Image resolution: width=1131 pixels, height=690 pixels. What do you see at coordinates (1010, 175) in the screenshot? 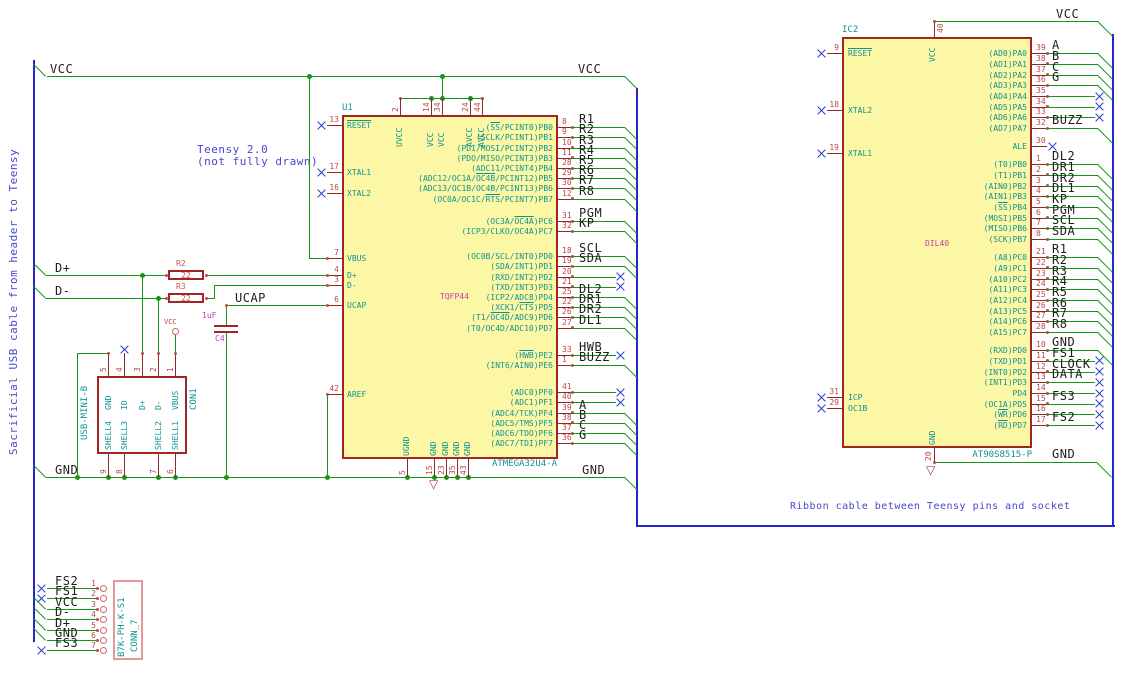
I see `pin-name: (T1)PB1` at bounding box center [1010, 175].